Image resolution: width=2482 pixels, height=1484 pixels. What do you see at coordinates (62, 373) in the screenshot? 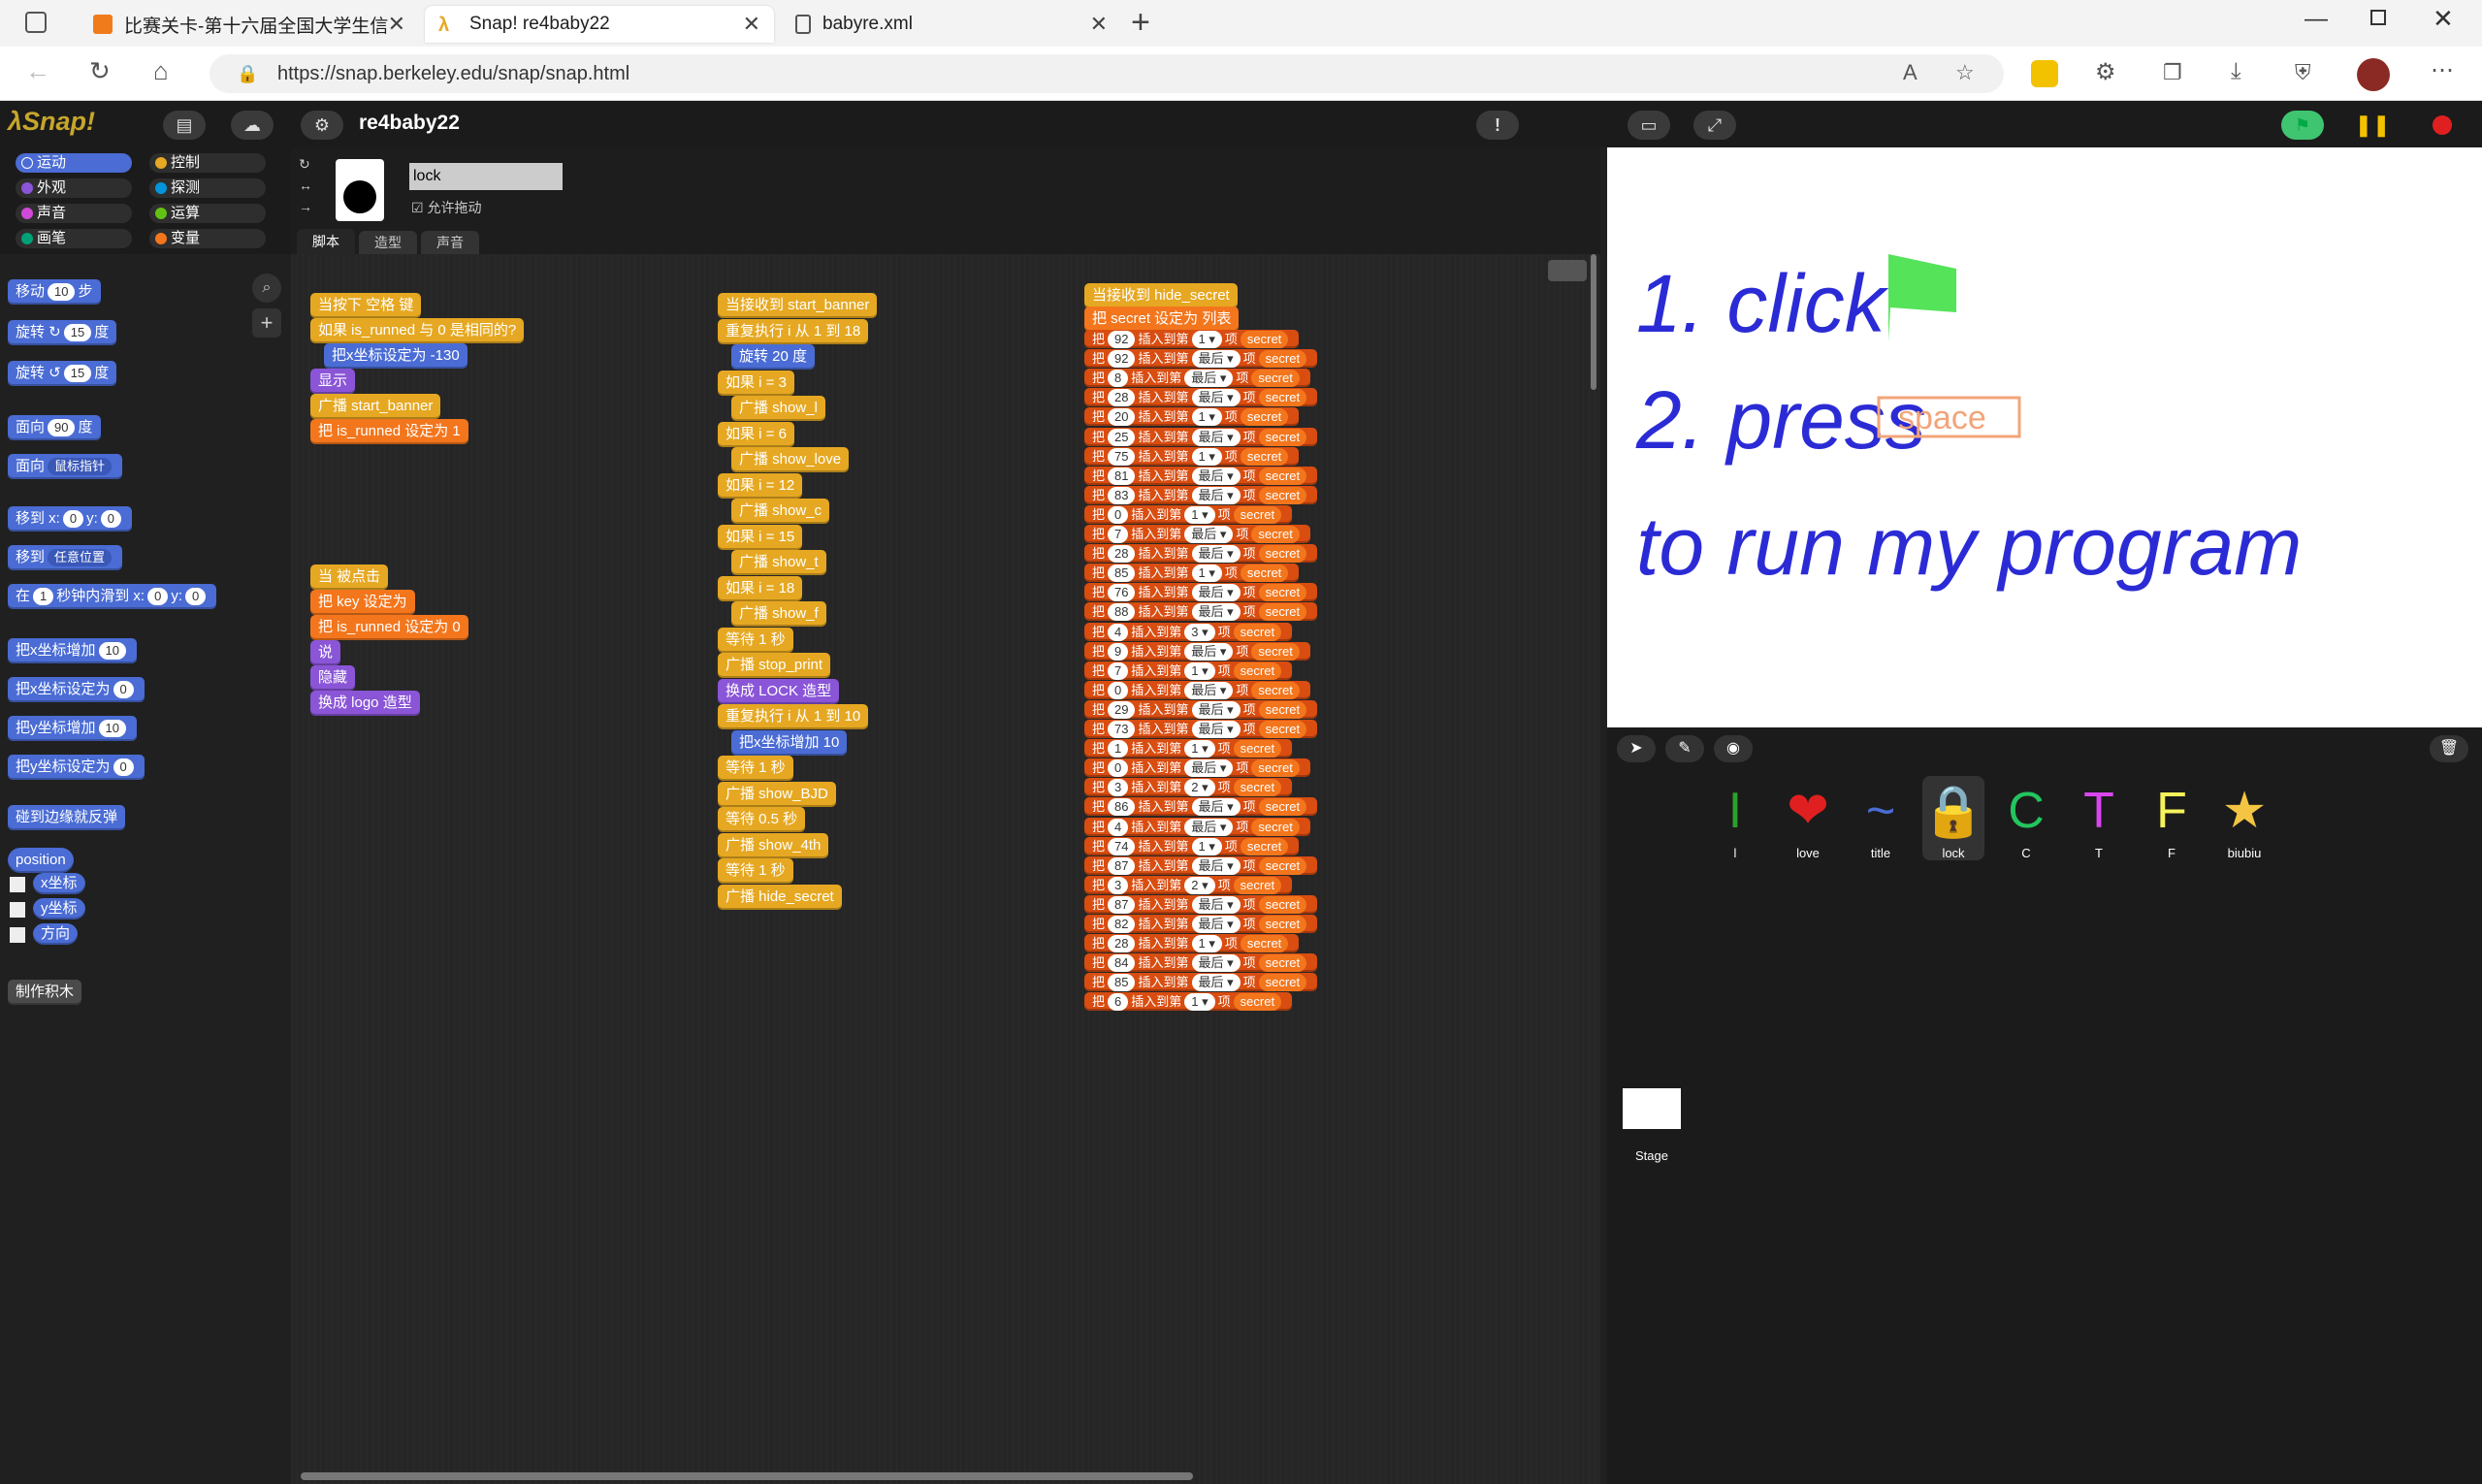
I see `turn-ccw-block: 旋转 ↺ 15 度` at bounding box center [62, 373].